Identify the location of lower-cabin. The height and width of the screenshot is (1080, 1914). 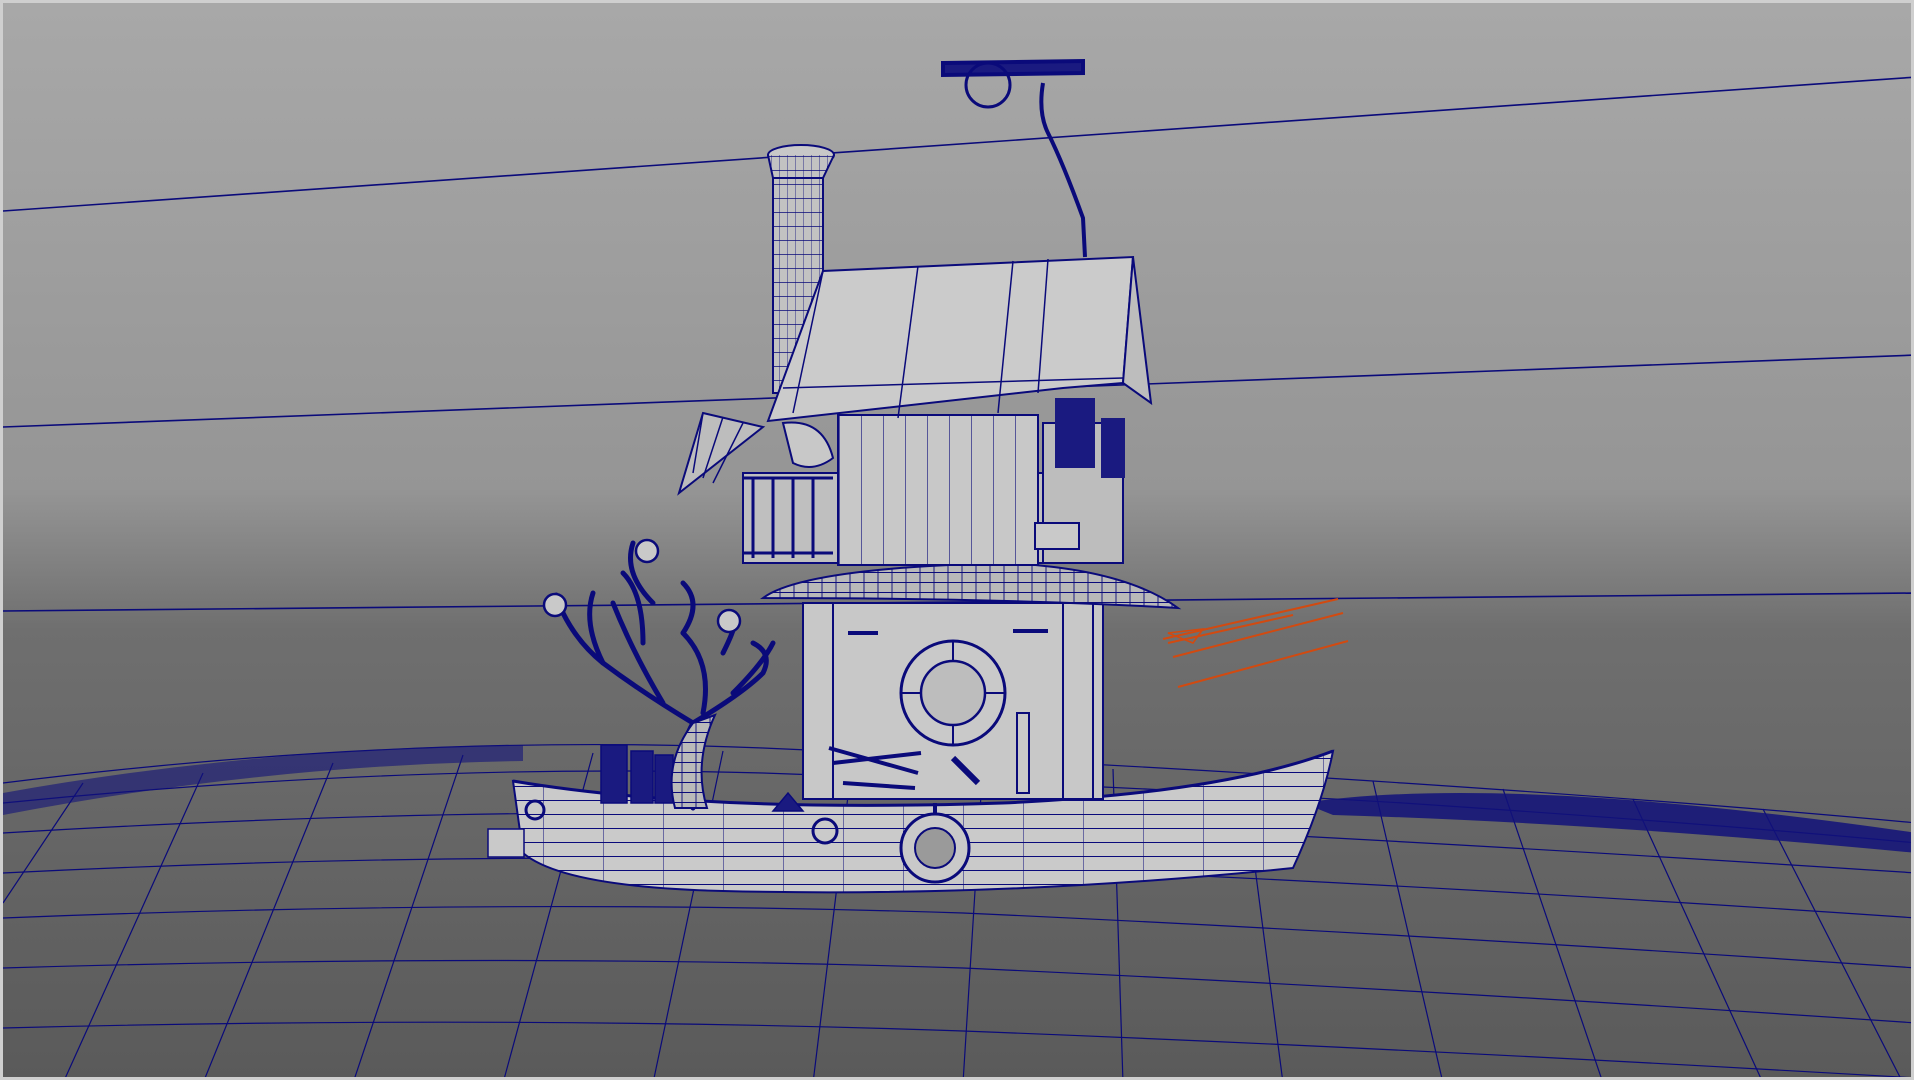
(953, 701).